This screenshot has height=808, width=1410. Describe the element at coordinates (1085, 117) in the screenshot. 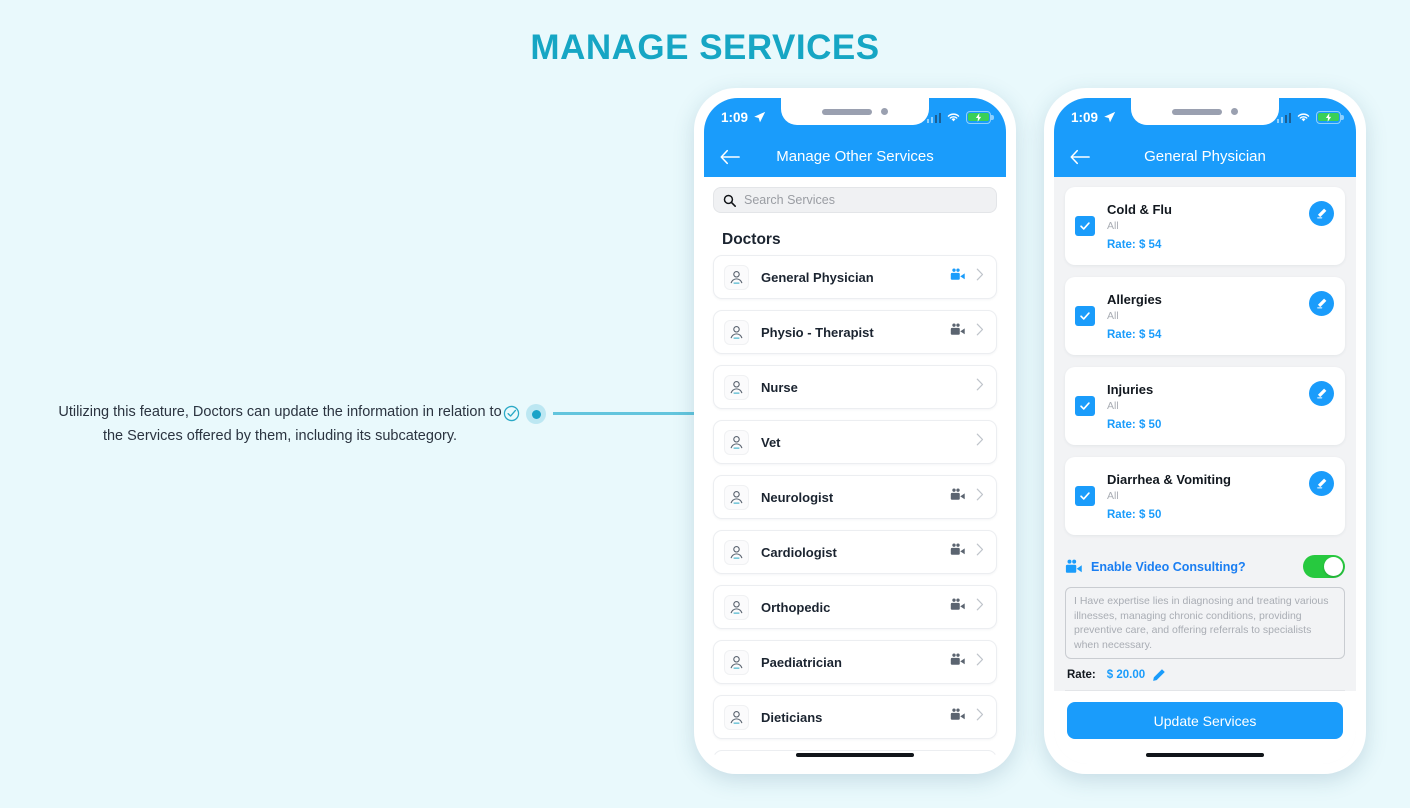

I see `status-time: 1:09` at that location.